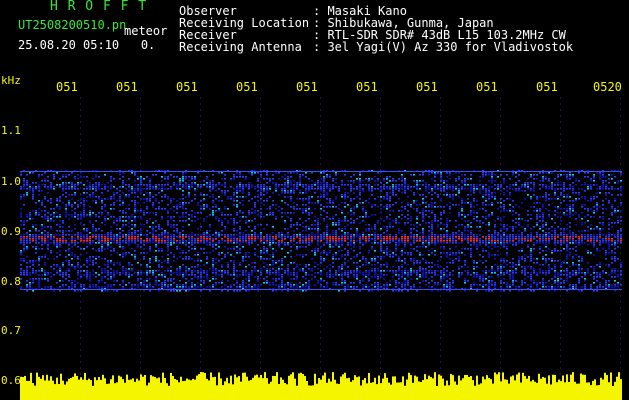 This screenshot has height=400, width=629. I want to click on y-tick: 1.0, so click(11, 181).